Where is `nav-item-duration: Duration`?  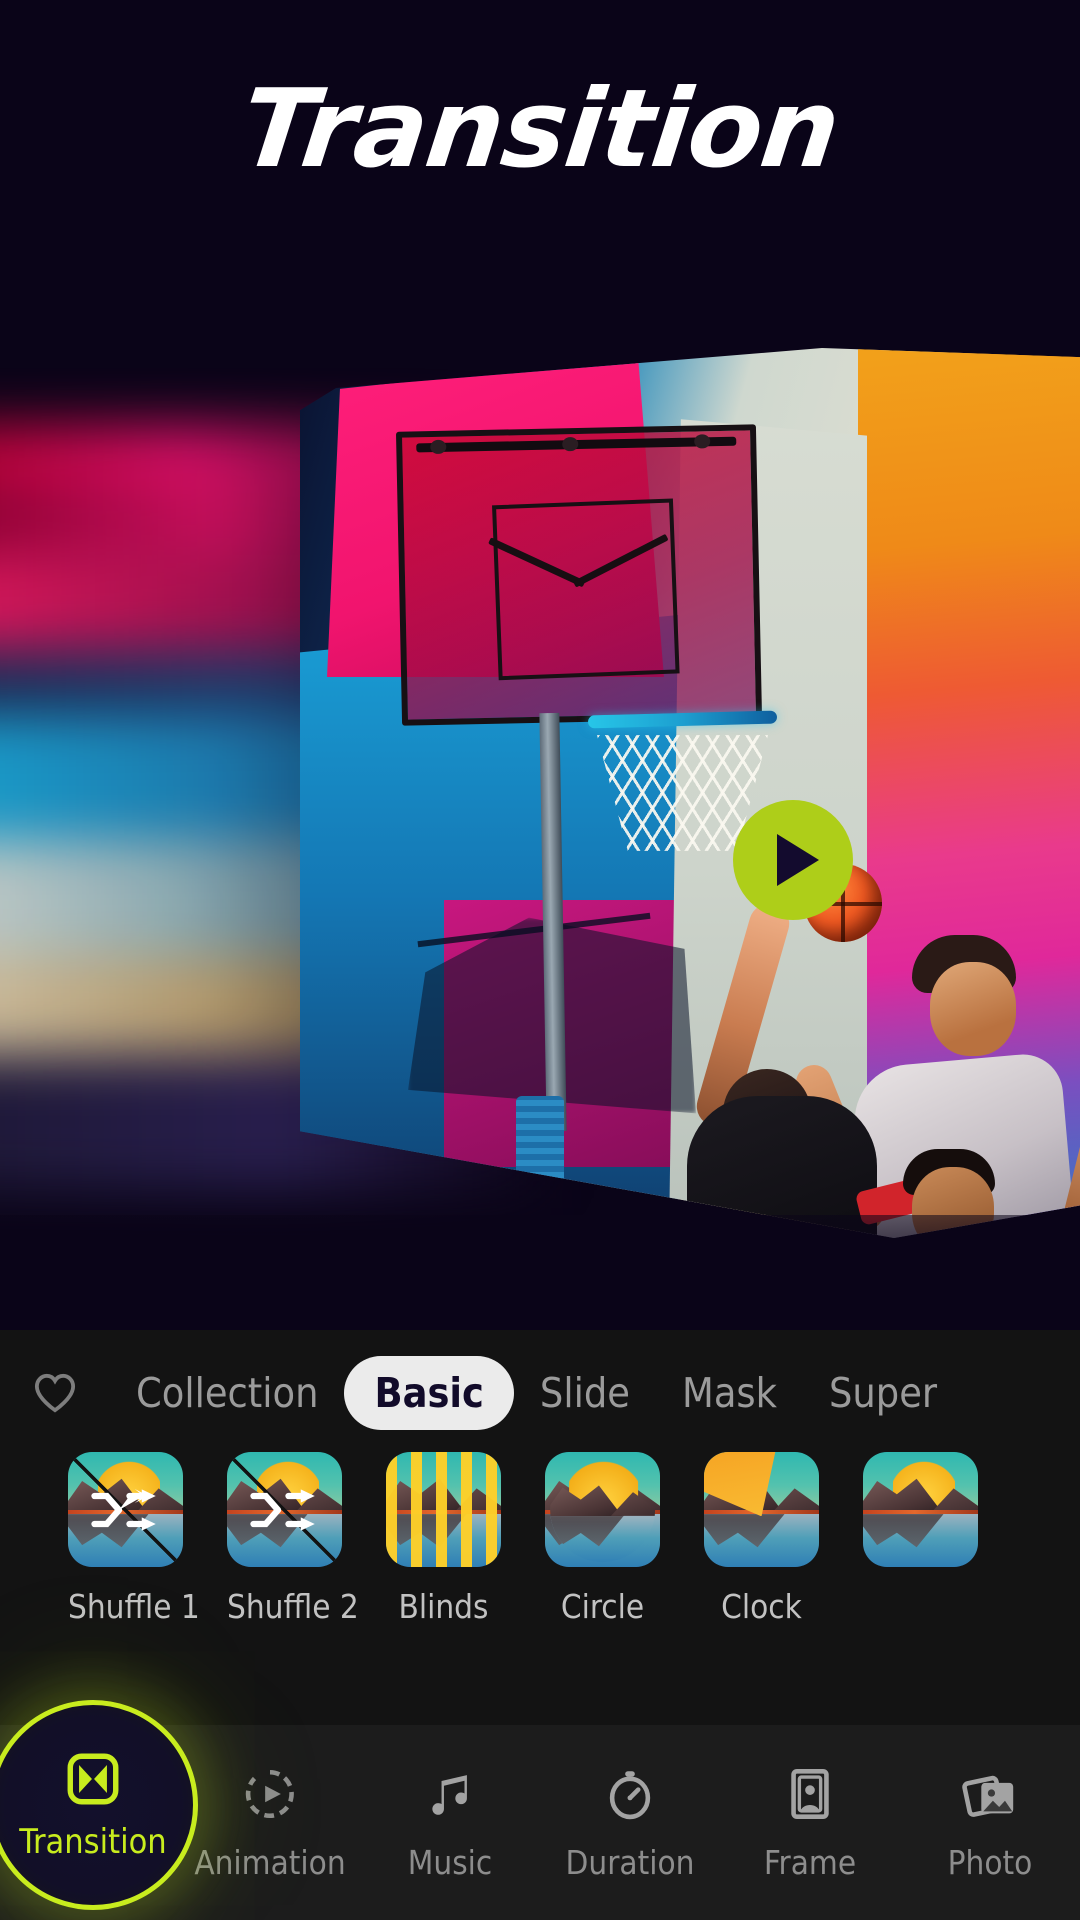
nav-item-duration: Duration is located at coordinates (630, 1822).